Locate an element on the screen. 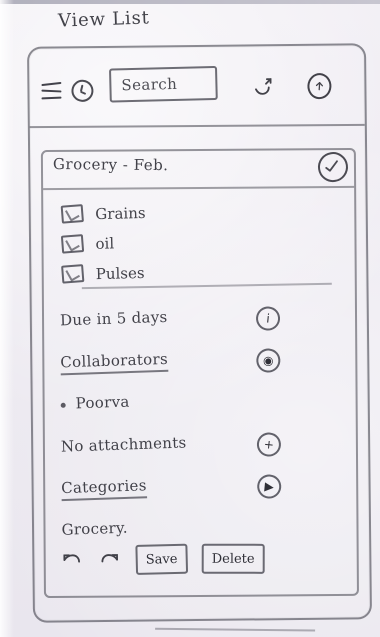  upload-glyph is located at coordinates (319, 86).